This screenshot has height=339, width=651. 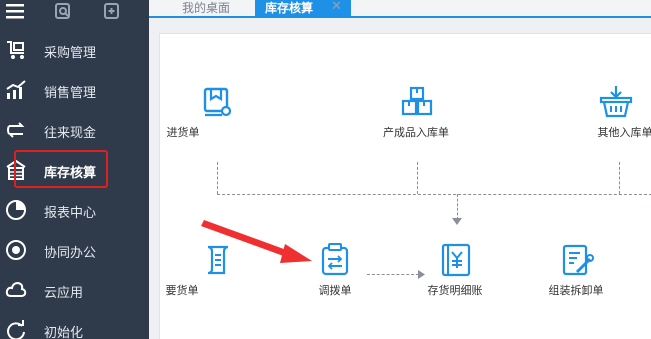 What do you see at coordinates (16, 90) in the screenshot?
I see `sales-chart-icon` at bounding box center [16, 90].